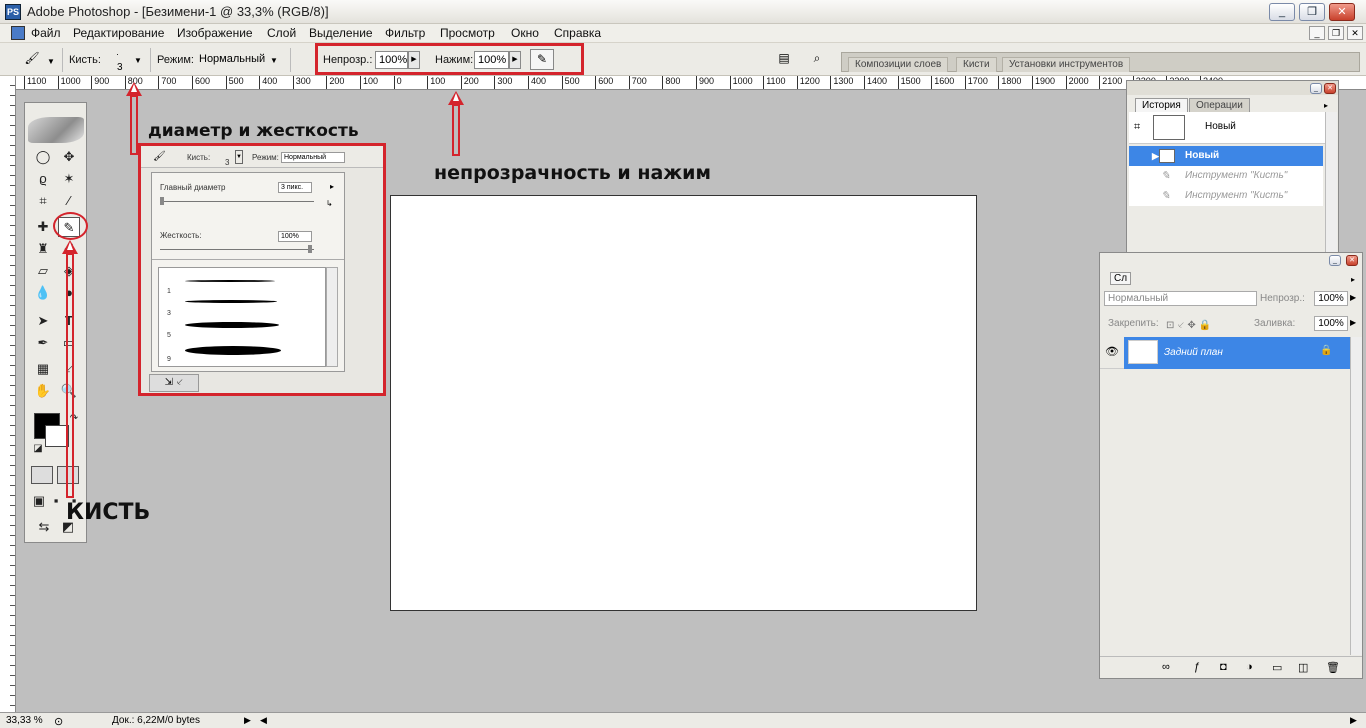 Image resolution: width=1366 pixels, height=728 pixels. I want to click on menu-view: Просмотр, so click(467, 33).